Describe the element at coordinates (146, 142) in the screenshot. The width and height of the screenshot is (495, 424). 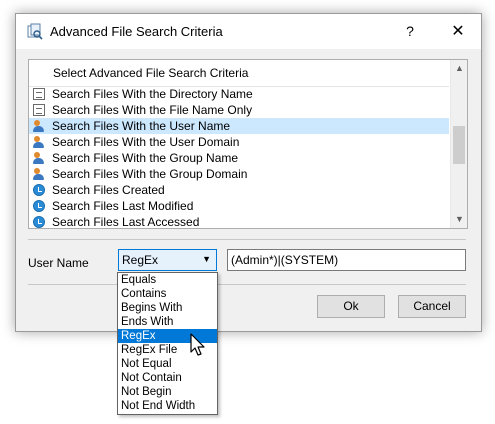
I see `list-item-label: Search Files With the User Domain` at that location.